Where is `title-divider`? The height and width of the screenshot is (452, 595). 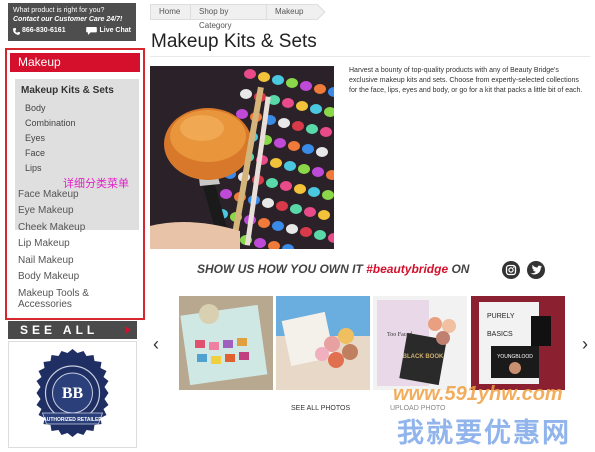 title-divider is located at coordinates (370, 56).